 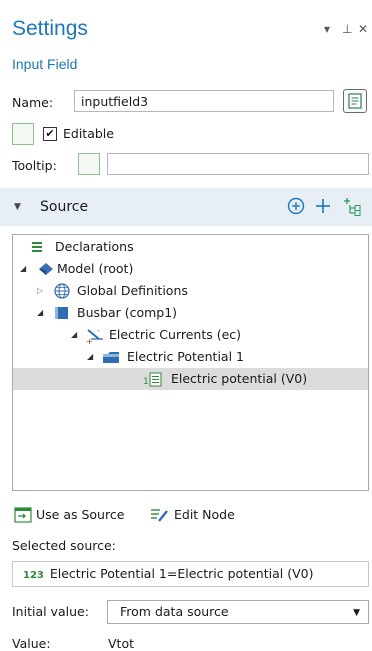 What do you see at coordinates (363, 29) in the screenshot?
I see `close-icon: ✕` at bounding box center [363, 29].